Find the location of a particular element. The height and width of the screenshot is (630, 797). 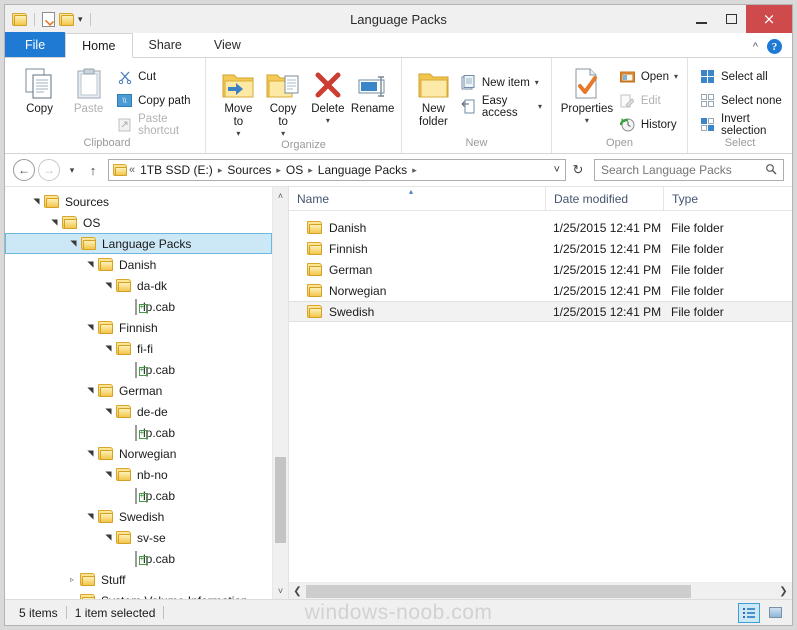

table-row: Danish 1/25/2015 12:41 PM File folder is located at coordinates (540, 227).